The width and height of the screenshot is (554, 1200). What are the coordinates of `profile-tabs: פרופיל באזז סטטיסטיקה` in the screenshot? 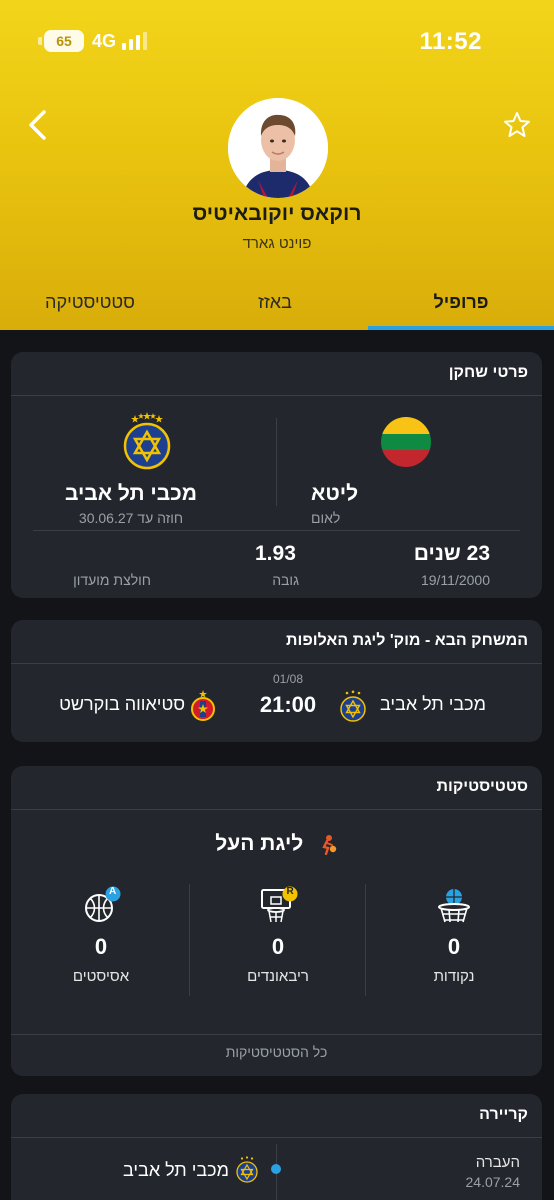 It's located at (277, 305).